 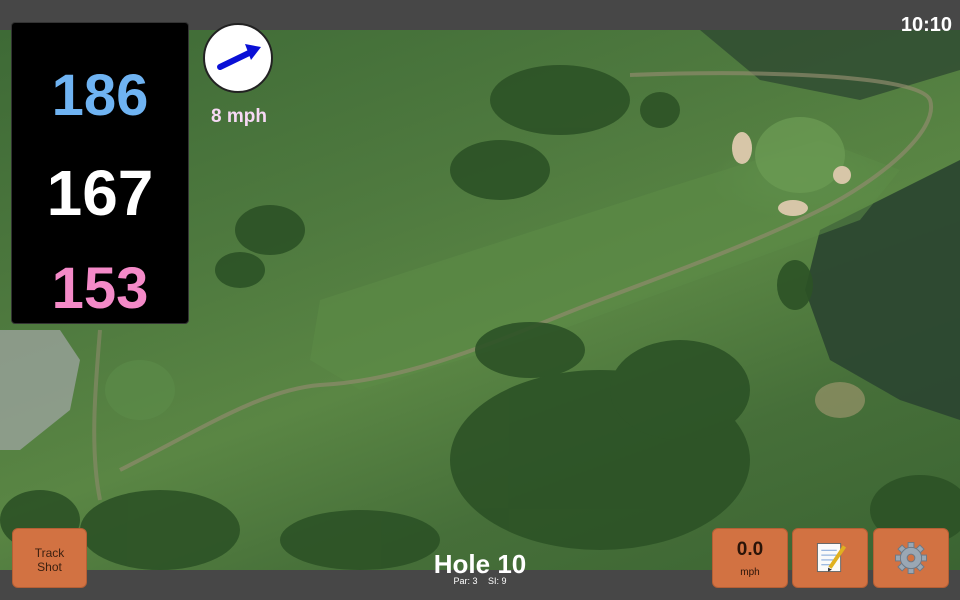 What do you see at coordinates (100, 288) in the screenshot?
I see `front-distance: 153` at bounding box center [100, 288].